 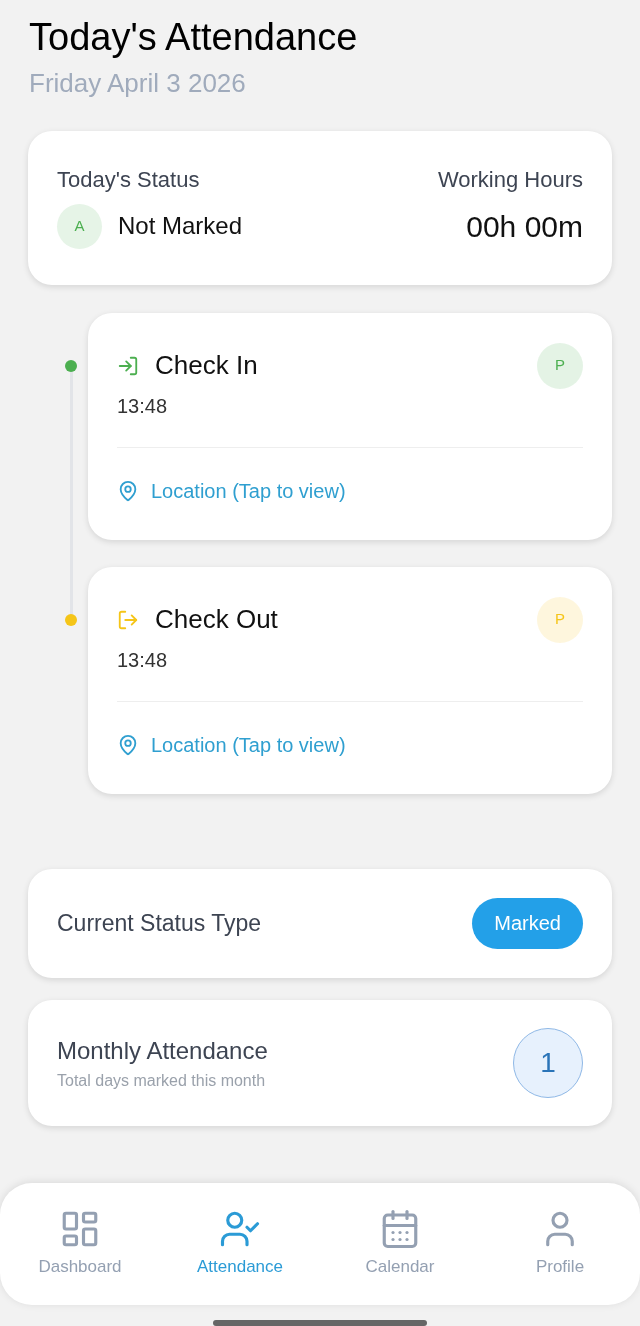 What do you see at coordinates (527, 923) in the screenshot?
I see `status-type-pill: Marked` at bounding box center [527, 923].